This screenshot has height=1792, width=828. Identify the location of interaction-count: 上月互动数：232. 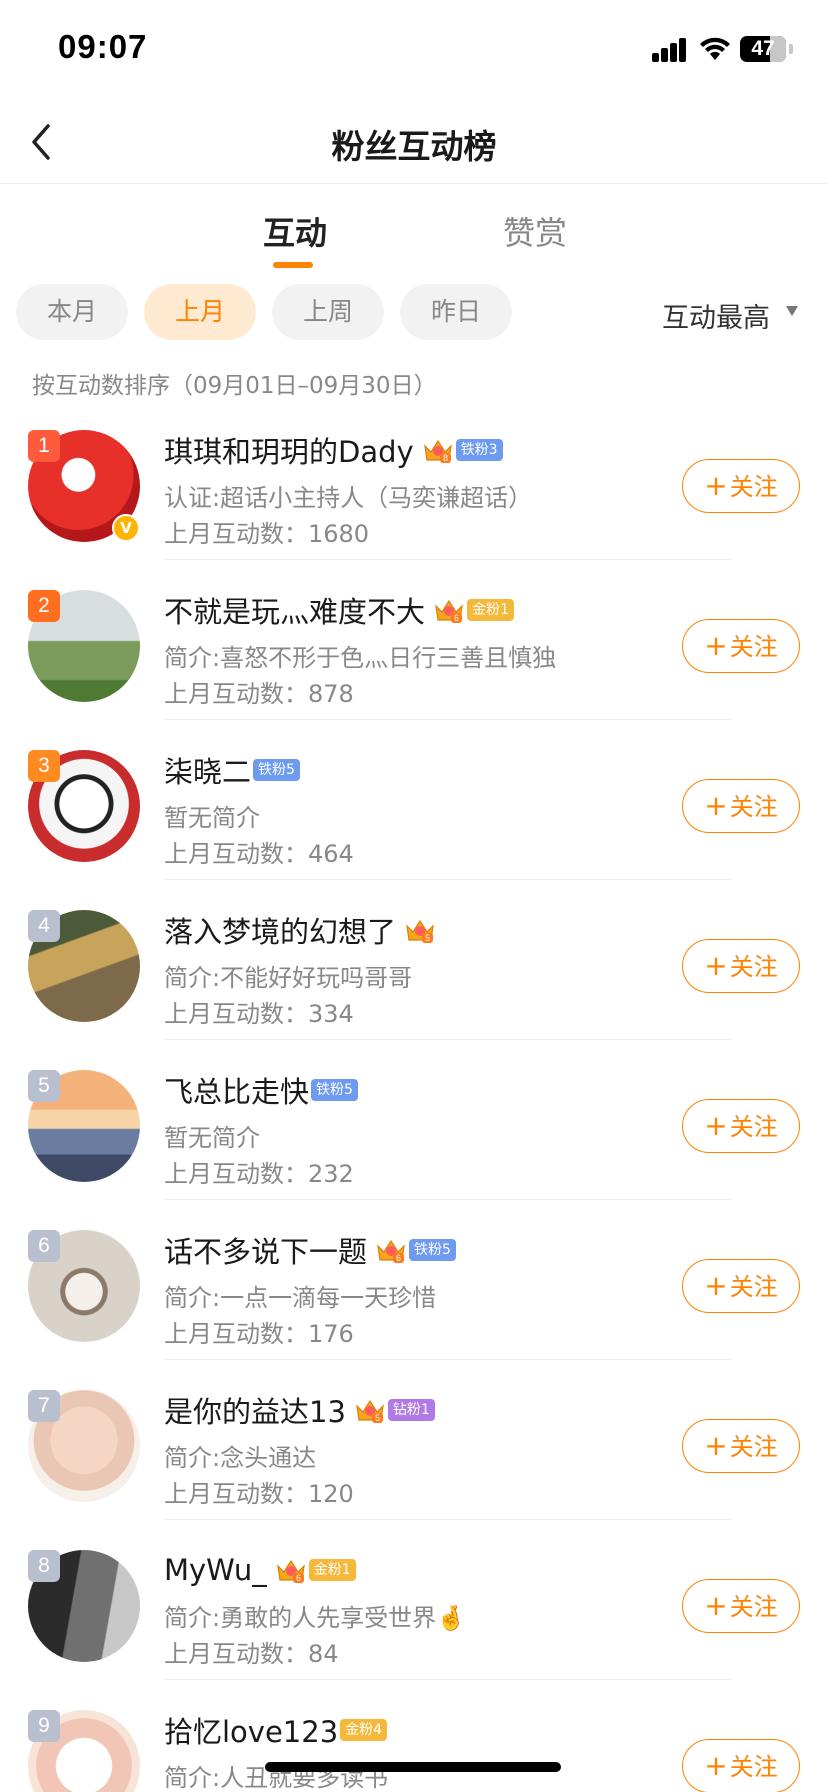
(259, 1174).